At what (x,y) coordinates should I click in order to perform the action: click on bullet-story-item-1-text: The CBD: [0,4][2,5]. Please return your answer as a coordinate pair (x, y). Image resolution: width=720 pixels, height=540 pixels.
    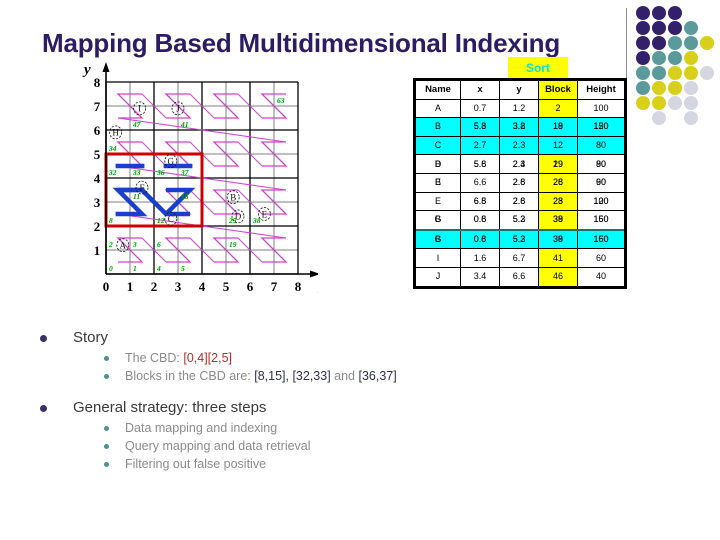
    Looking at the image, I should click on (178, 358).